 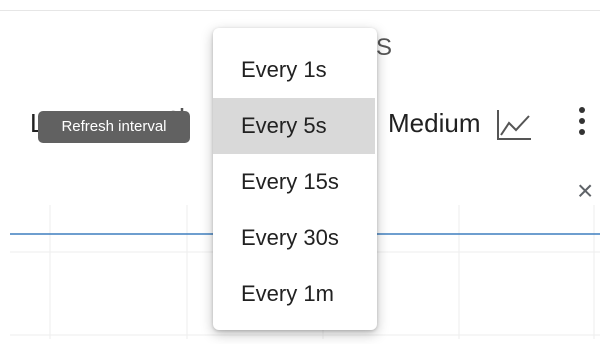 What do you see at coordinates (384, 47) in the screenshot?
I see `panel-title-fragment: S` at bounding box center [384, 47].